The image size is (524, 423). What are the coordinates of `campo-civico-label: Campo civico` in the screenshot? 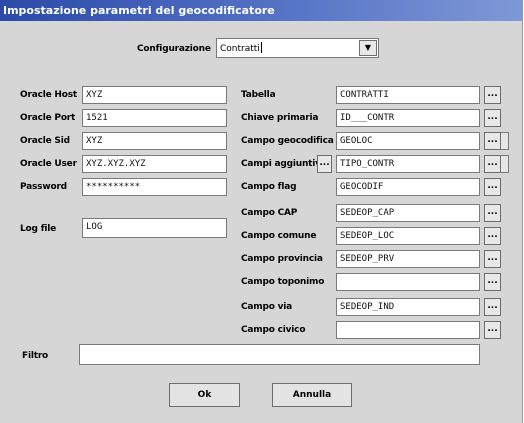 It's located at (273, 330).